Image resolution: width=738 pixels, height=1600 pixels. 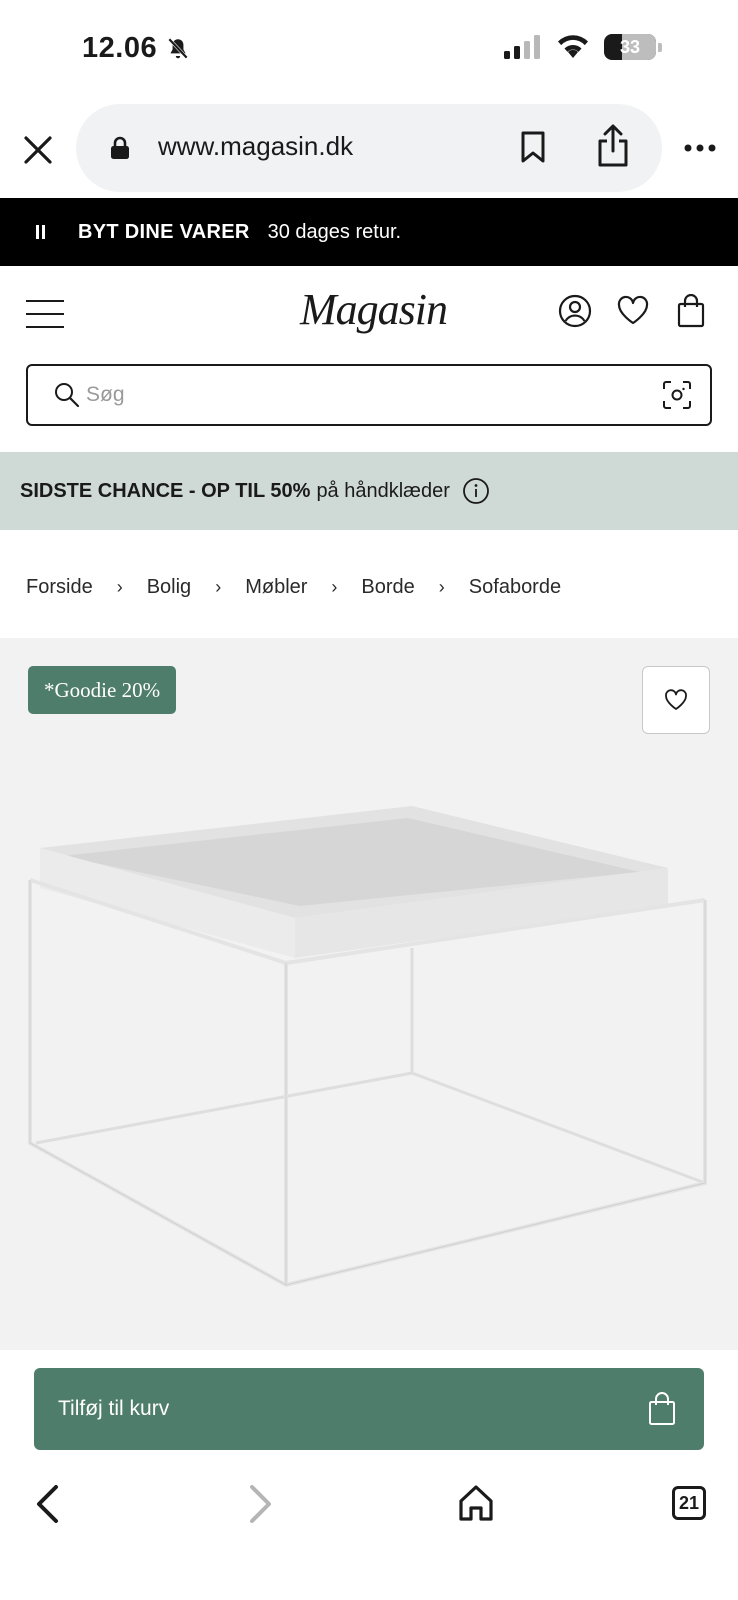 I want to click on add-to-wishlist-button, so click(x=676, y=700).